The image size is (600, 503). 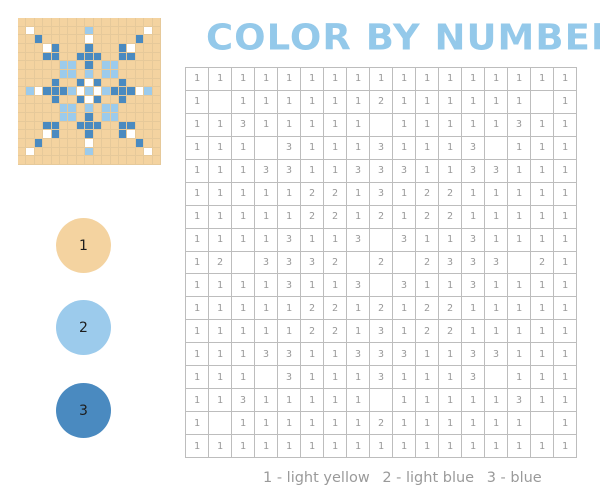 What do you see at coordinates (83, 327) in the screenshot?
I see `palette-swatch-2: 2` at bounding box center [83, 327].